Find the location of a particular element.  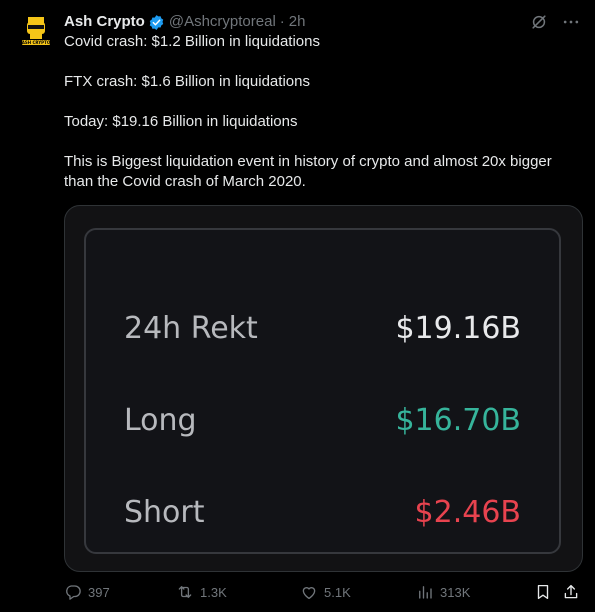

avatar-image: ASH CRYPTO is located at coordinates (36, 32).